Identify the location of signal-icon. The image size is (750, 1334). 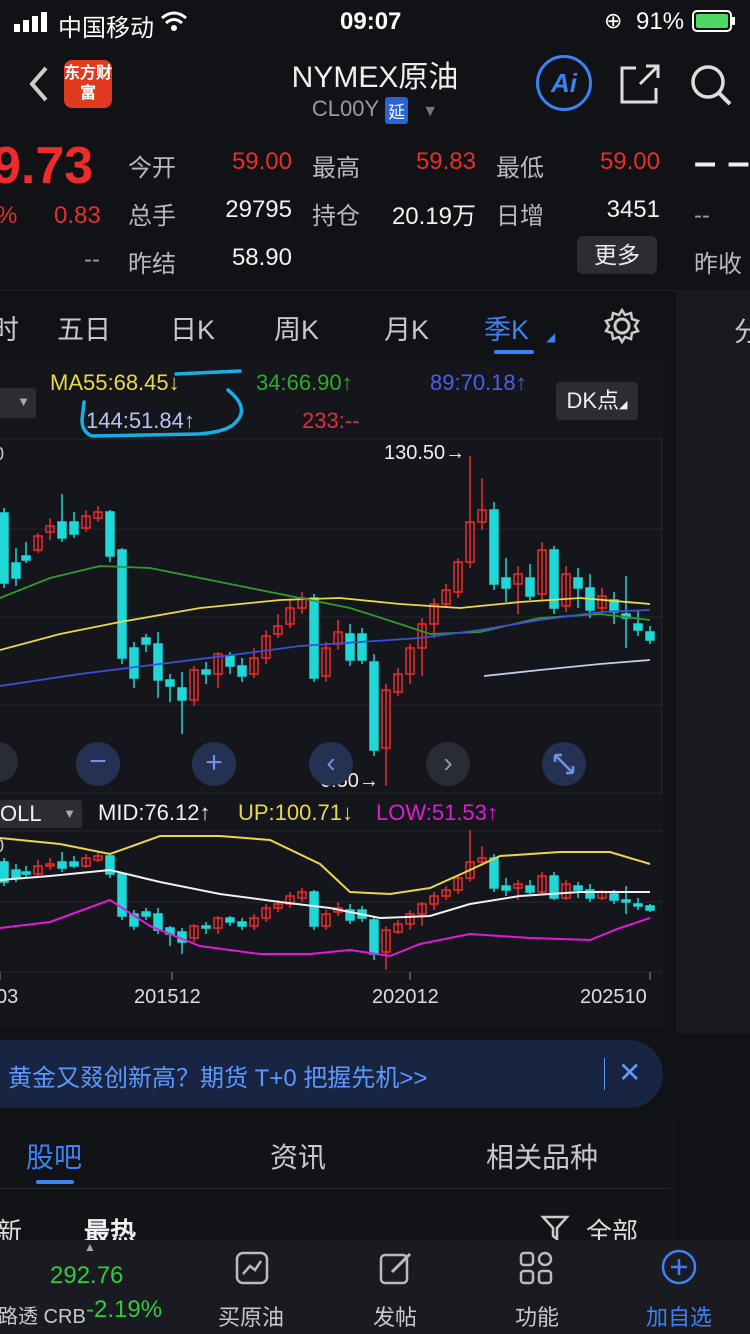
(30, 22).